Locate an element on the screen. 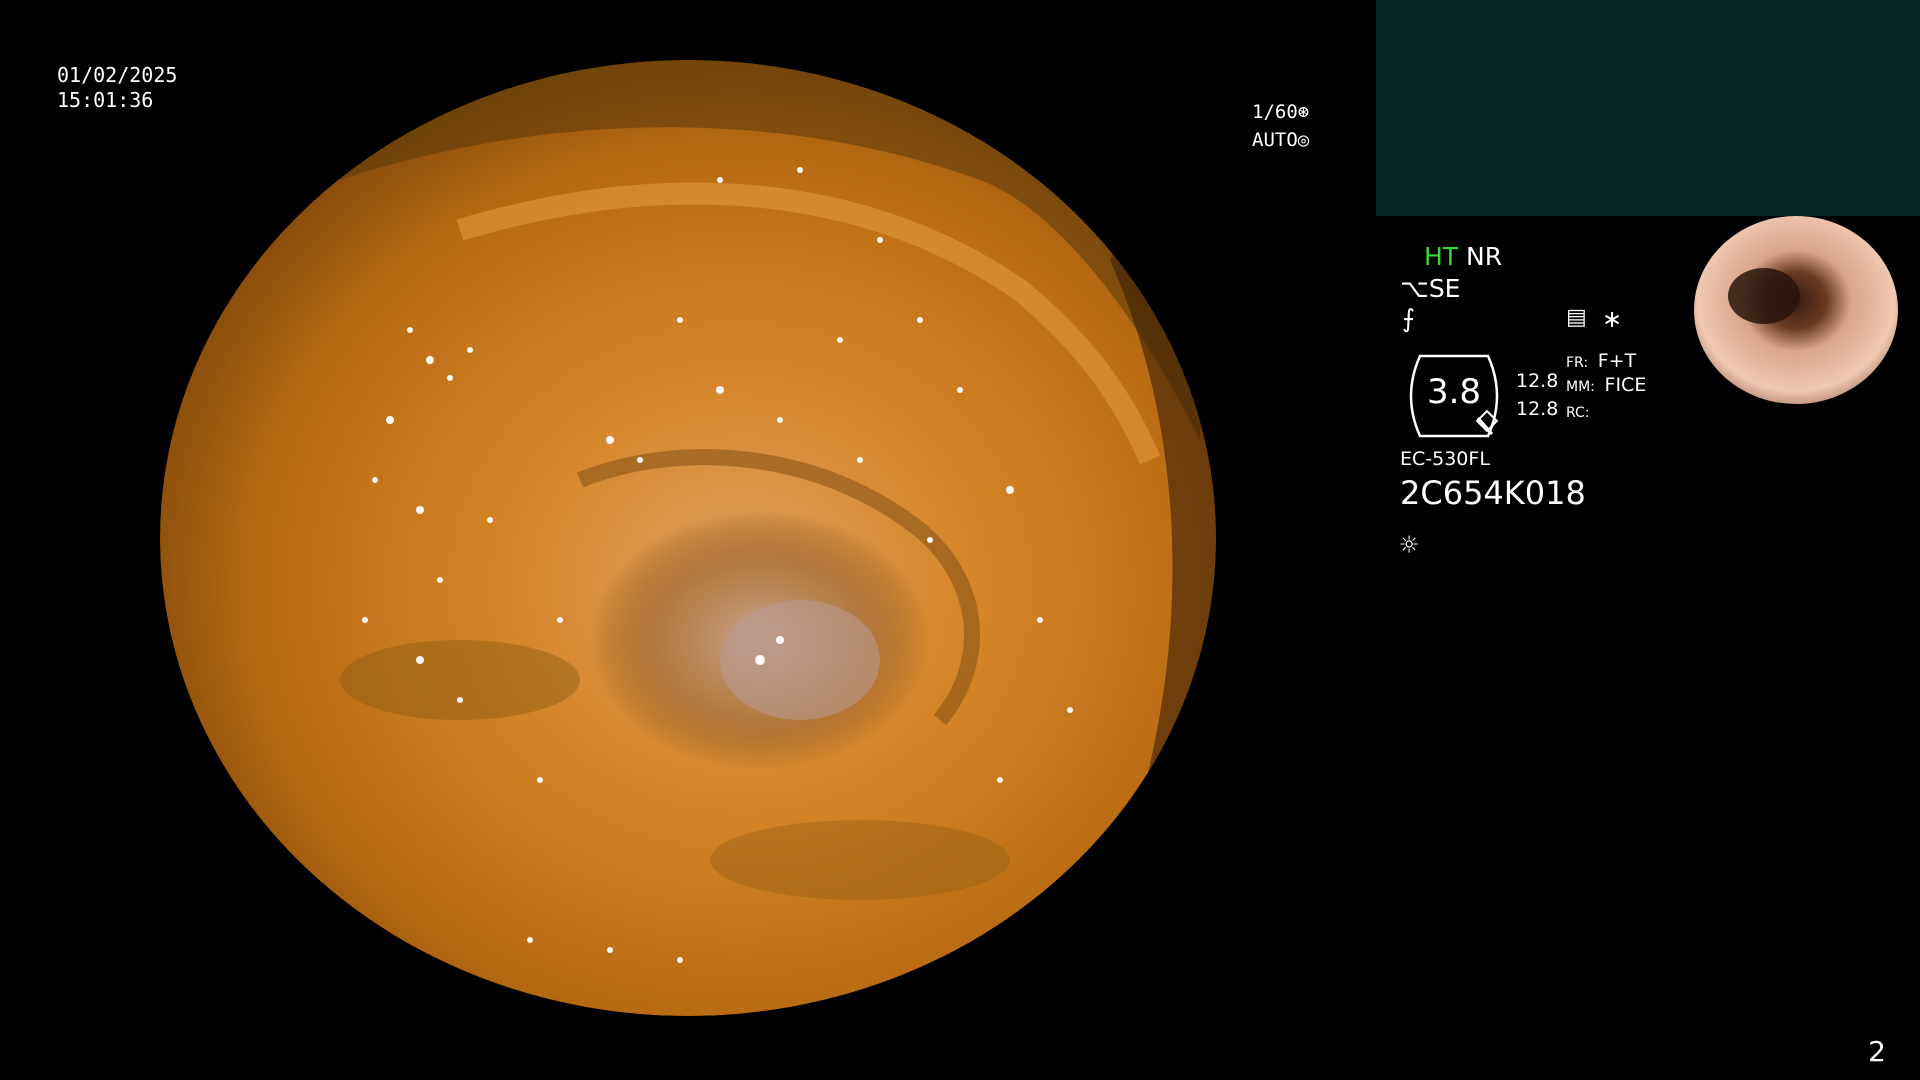 The image size is (1920, 1080). shutter-text: 1/60 is located at coordinates (1275, 112).